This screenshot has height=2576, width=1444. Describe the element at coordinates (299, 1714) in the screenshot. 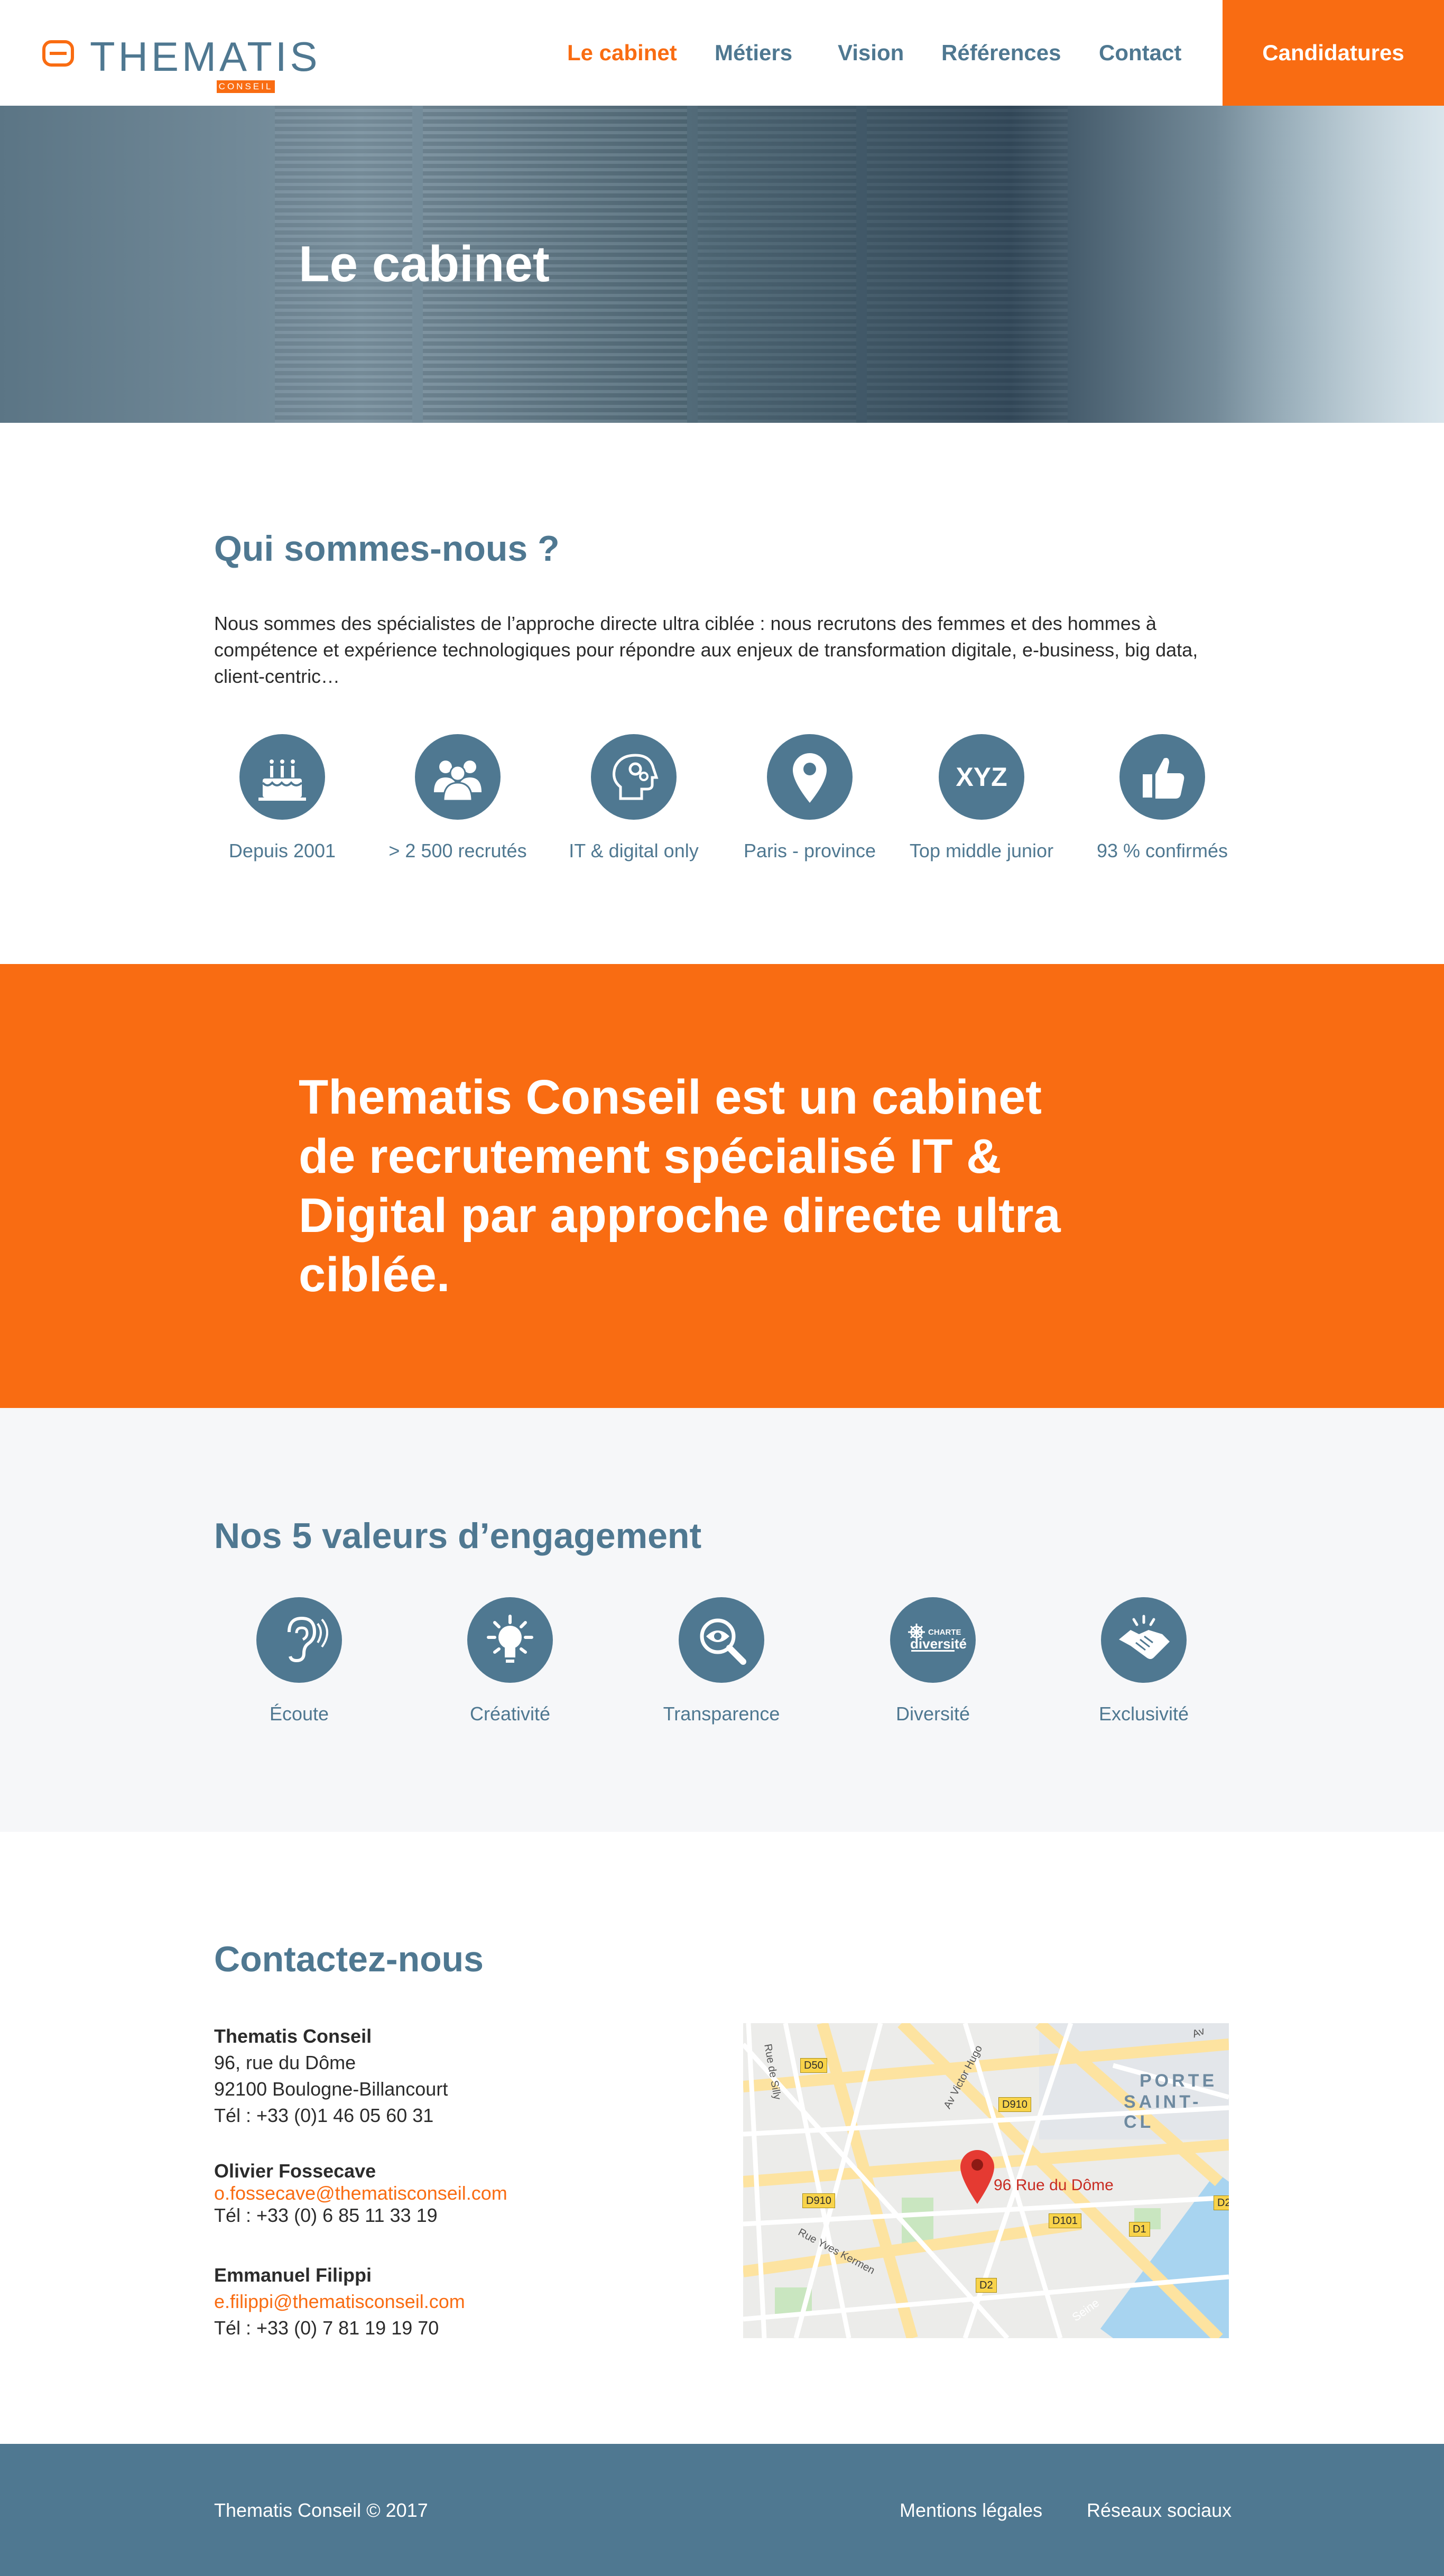

I see `value-label: Écoute` at that location.